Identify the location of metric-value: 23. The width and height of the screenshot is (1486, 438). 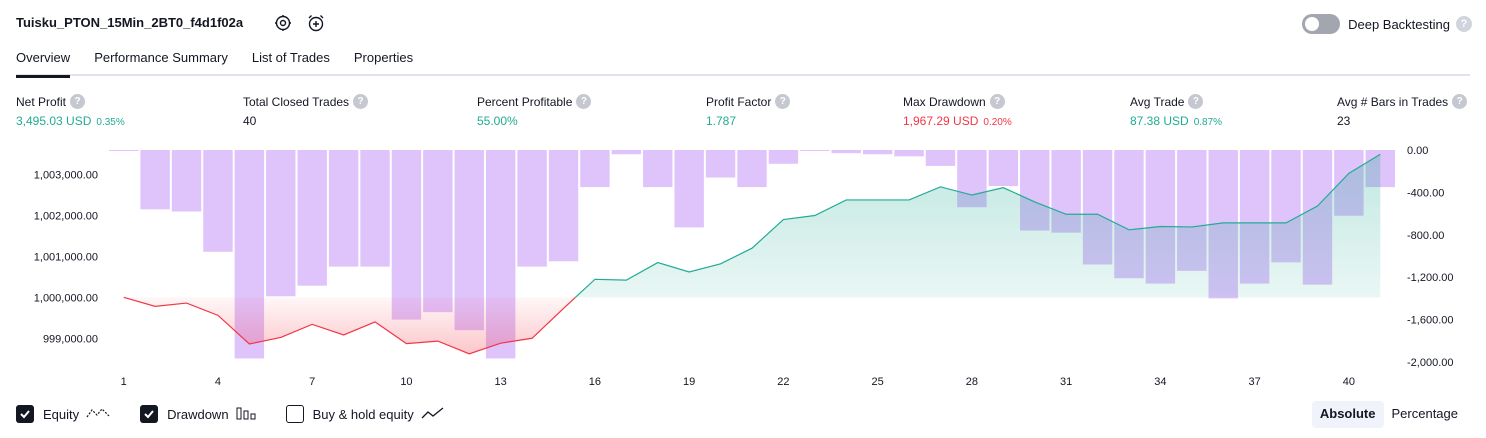
(1344, 121).